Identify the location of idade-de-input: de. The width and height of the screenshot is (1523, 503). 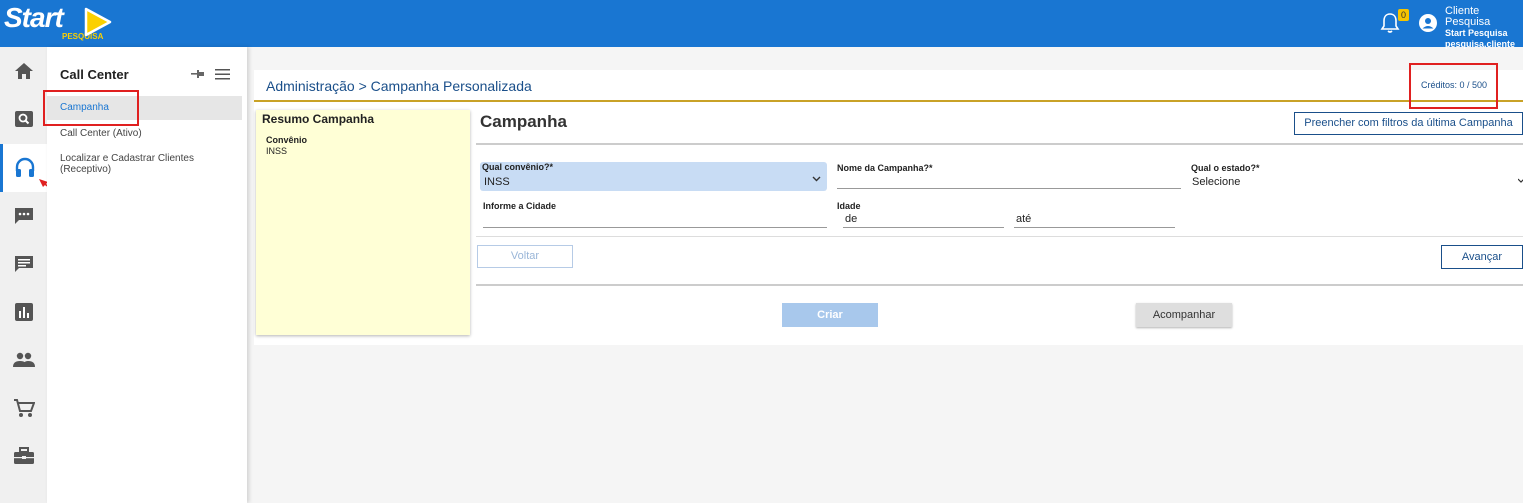
(851, 219).